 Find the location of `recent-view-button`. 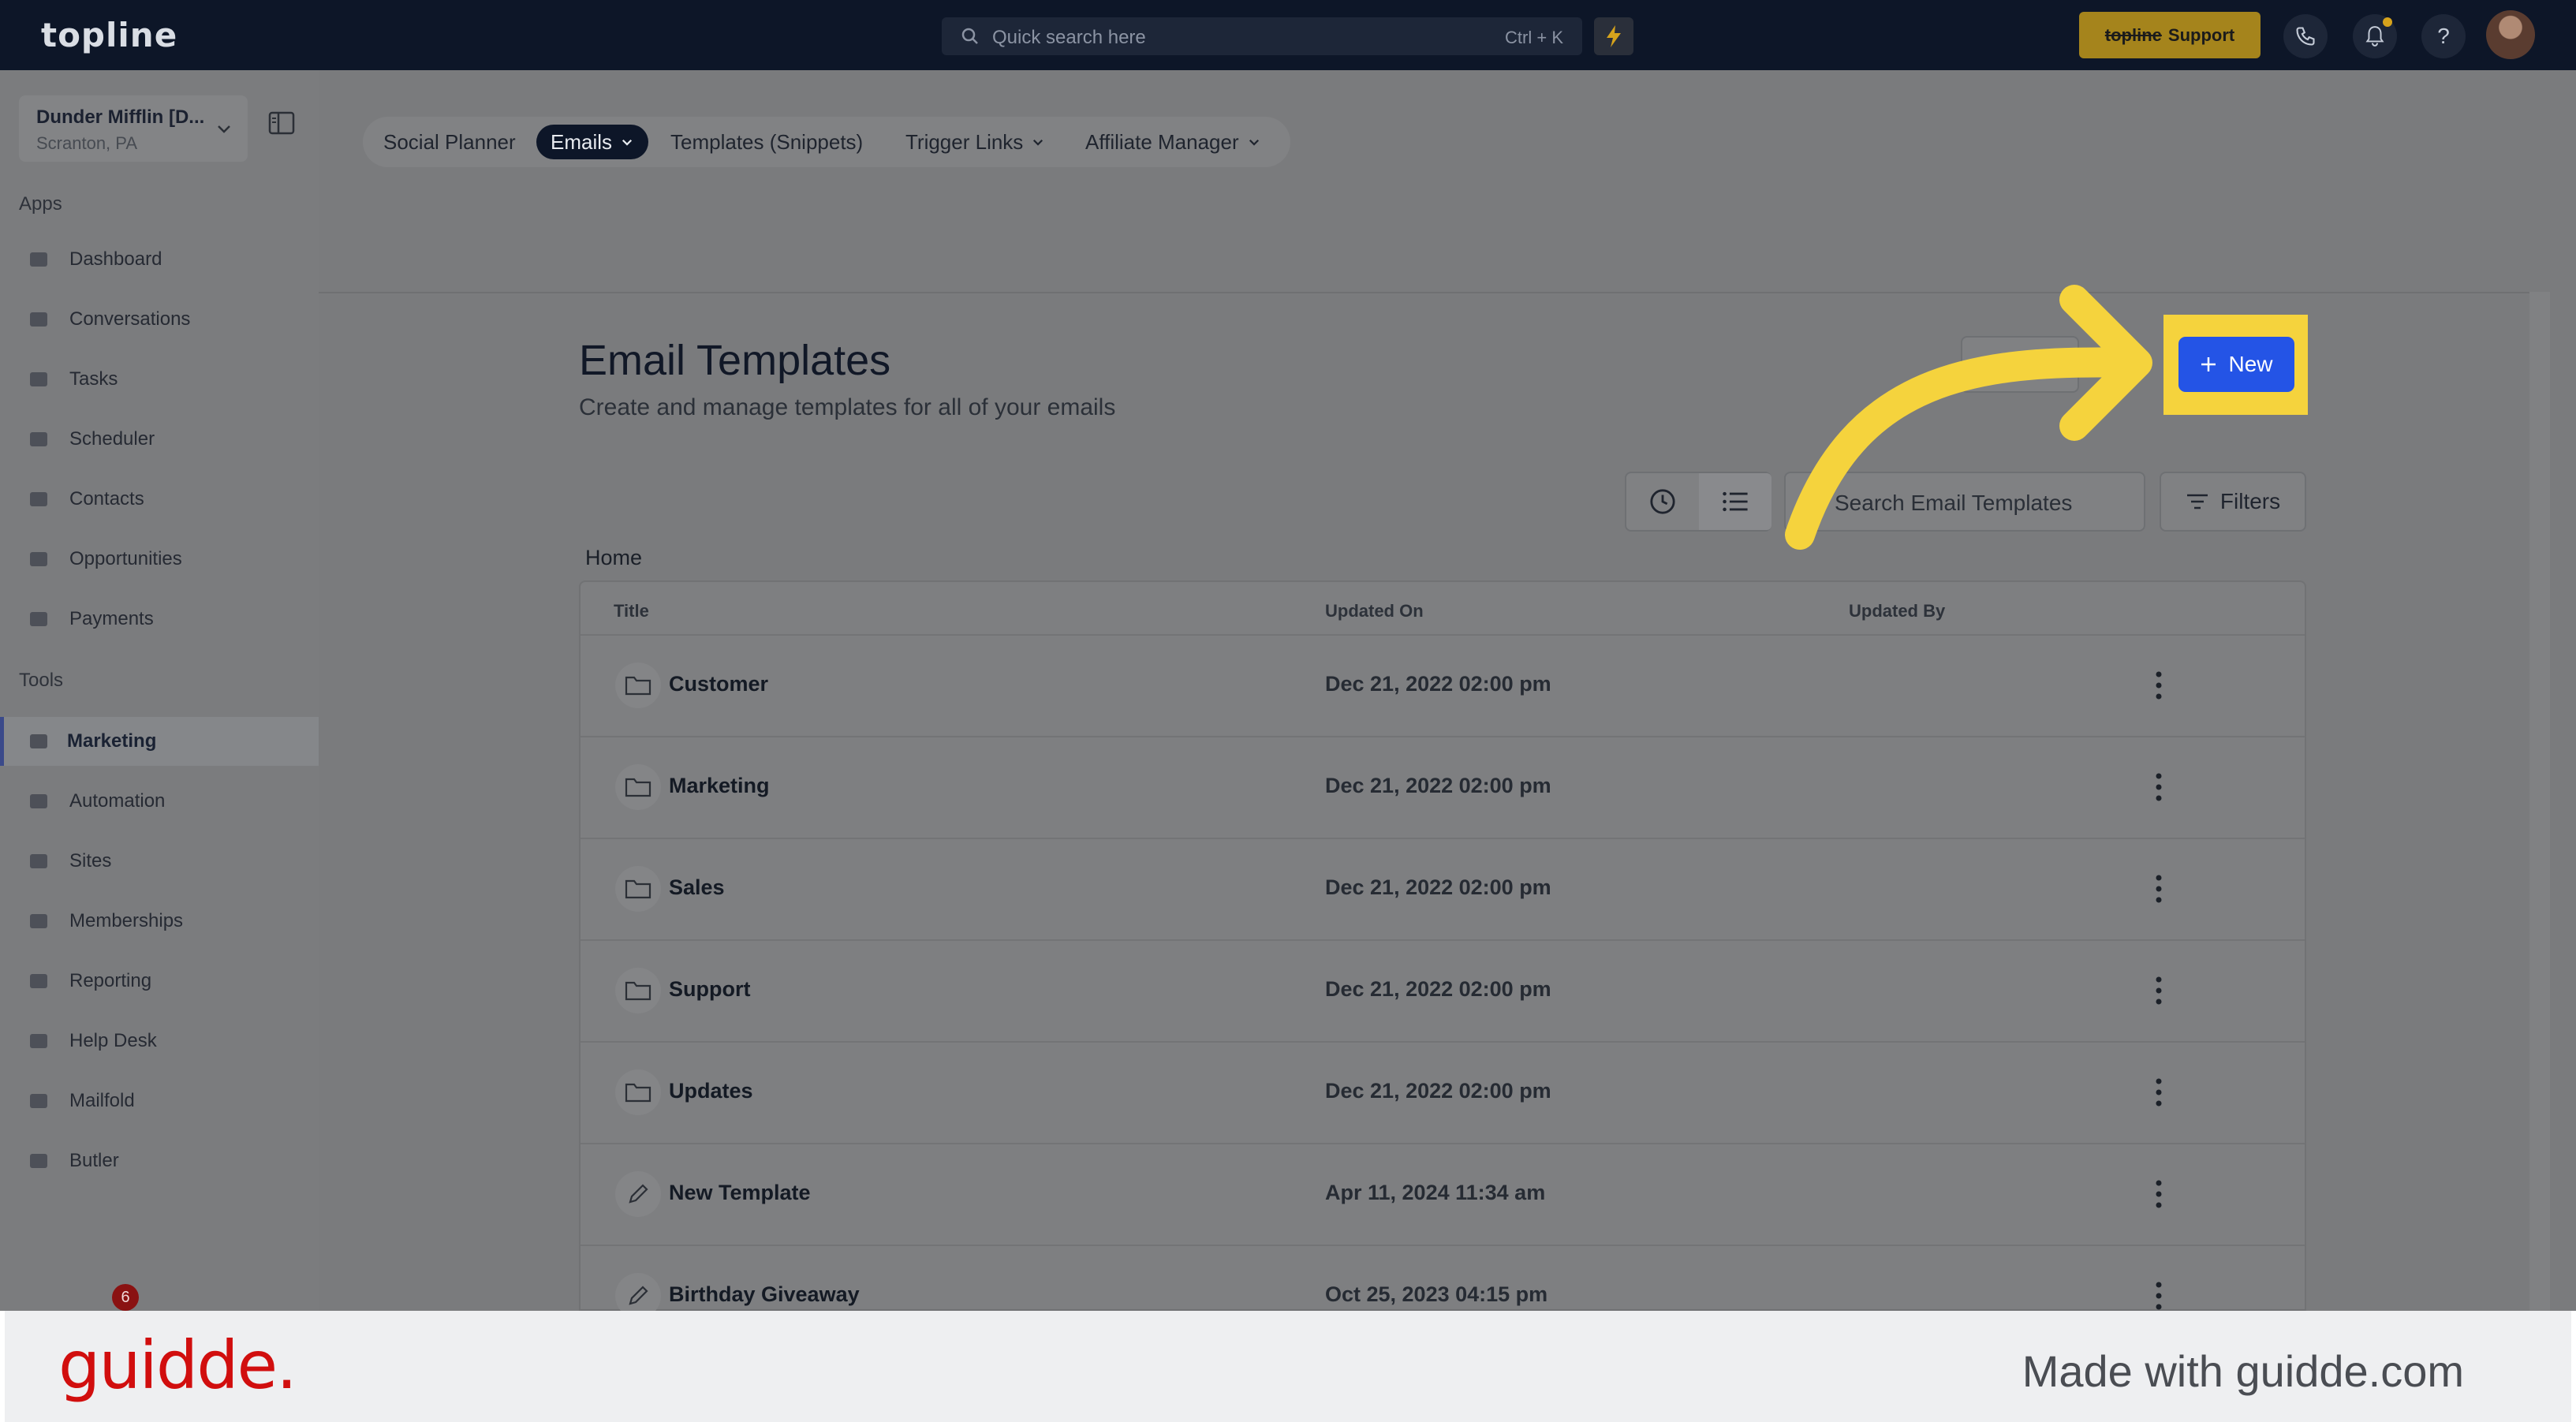

recent-view-button is located at coordinates (1662, 501).